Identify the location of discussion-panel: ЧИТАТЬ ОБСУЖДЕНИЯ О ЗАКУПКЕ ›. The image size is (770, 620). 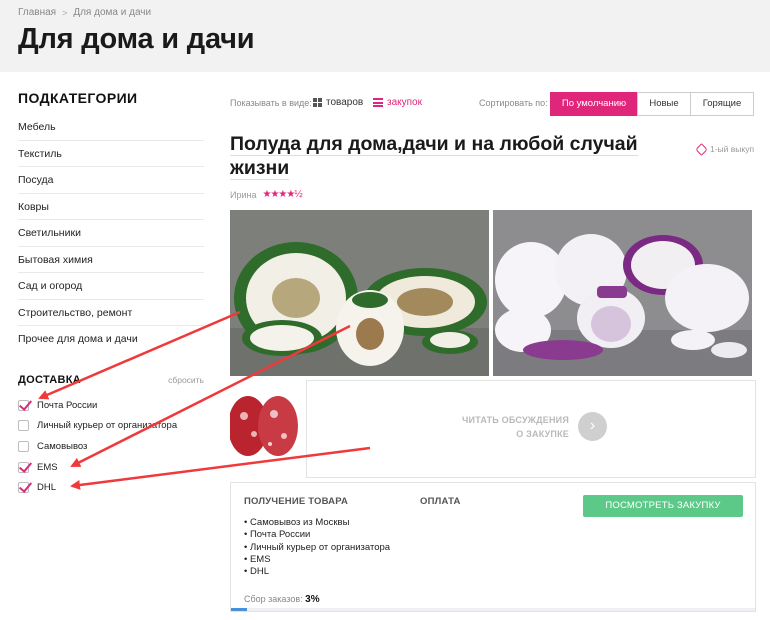
(531, 429).